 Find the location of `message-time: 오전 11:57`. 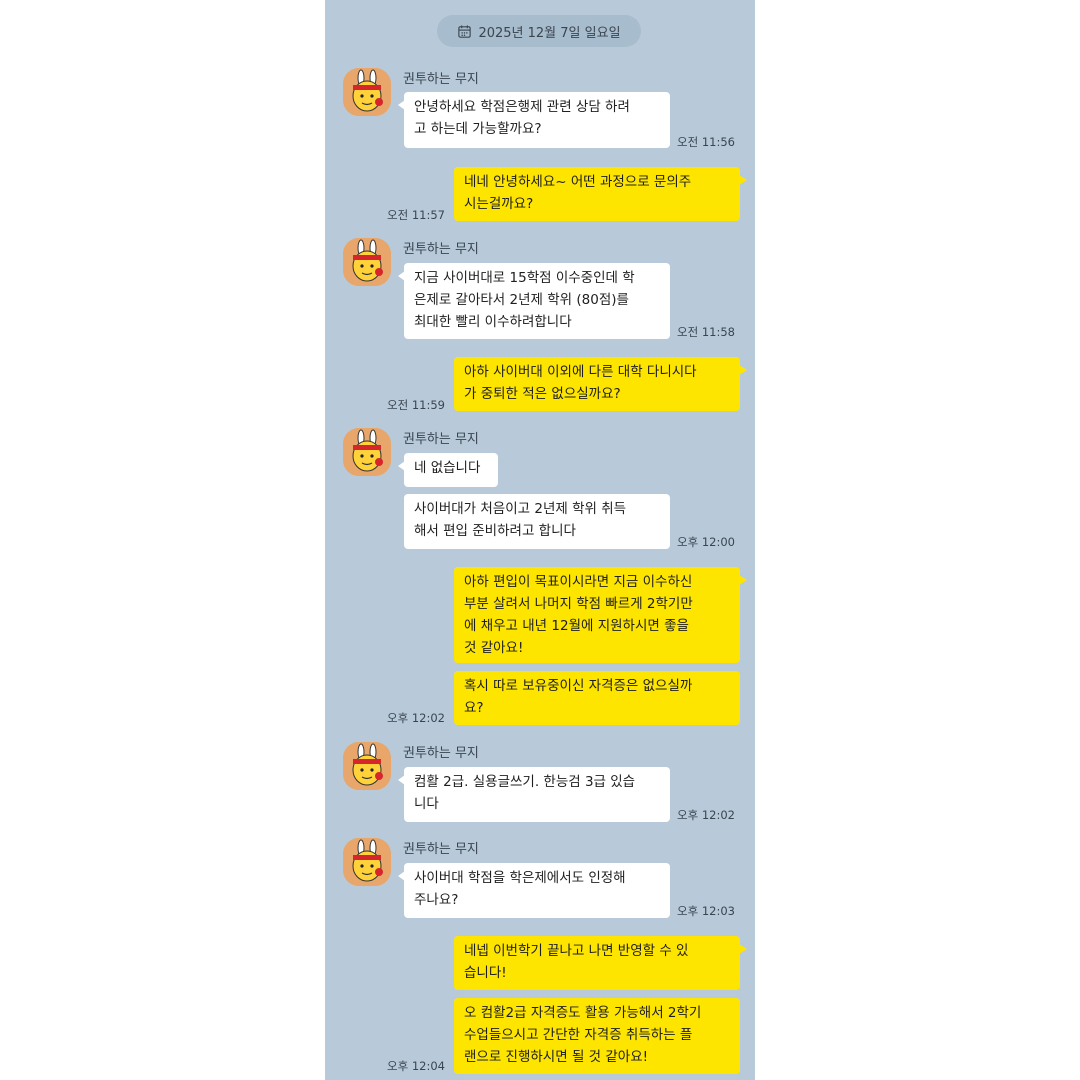

message-time: 오전 11:57 is located at coordinates (416, 215).